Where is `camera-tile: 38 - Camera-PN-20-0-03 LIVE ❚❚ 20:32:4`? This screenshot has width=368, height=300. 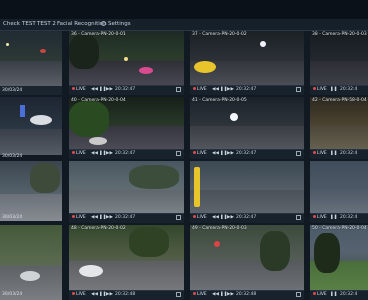
camera-tile: 38 - Camera-PN-20-0-03 LIVE ❚❚ 20:32:4 is located at coordinates (339, 63).